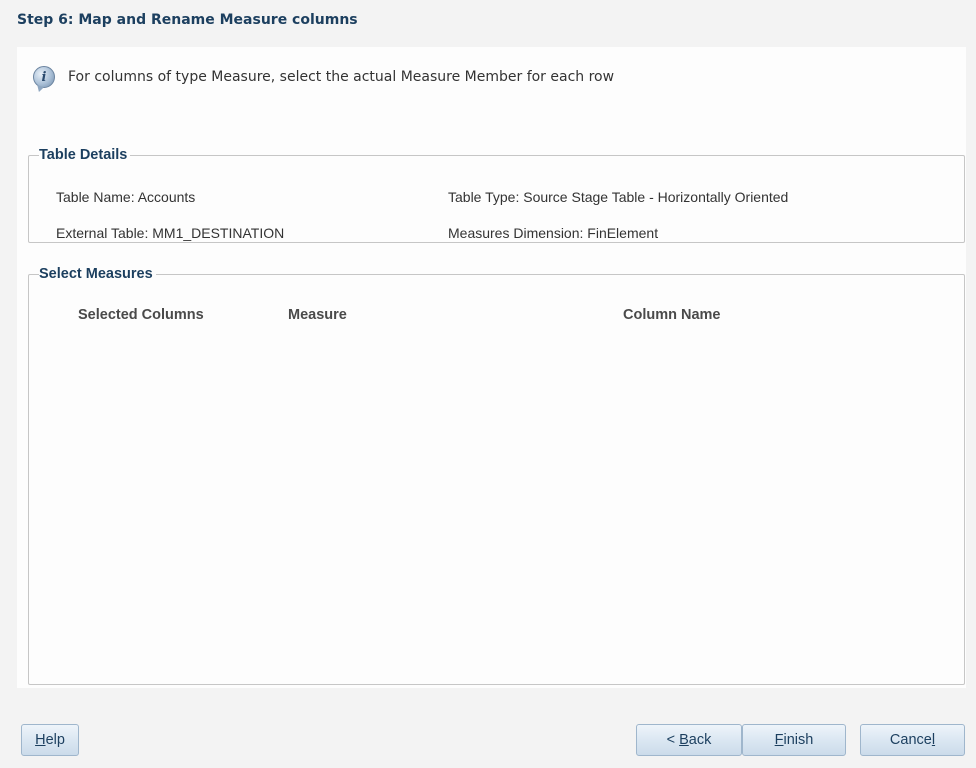  Describe the element at coordinates (673, 740) in the screenshot. I see `back-button-prefix: <` at that location.